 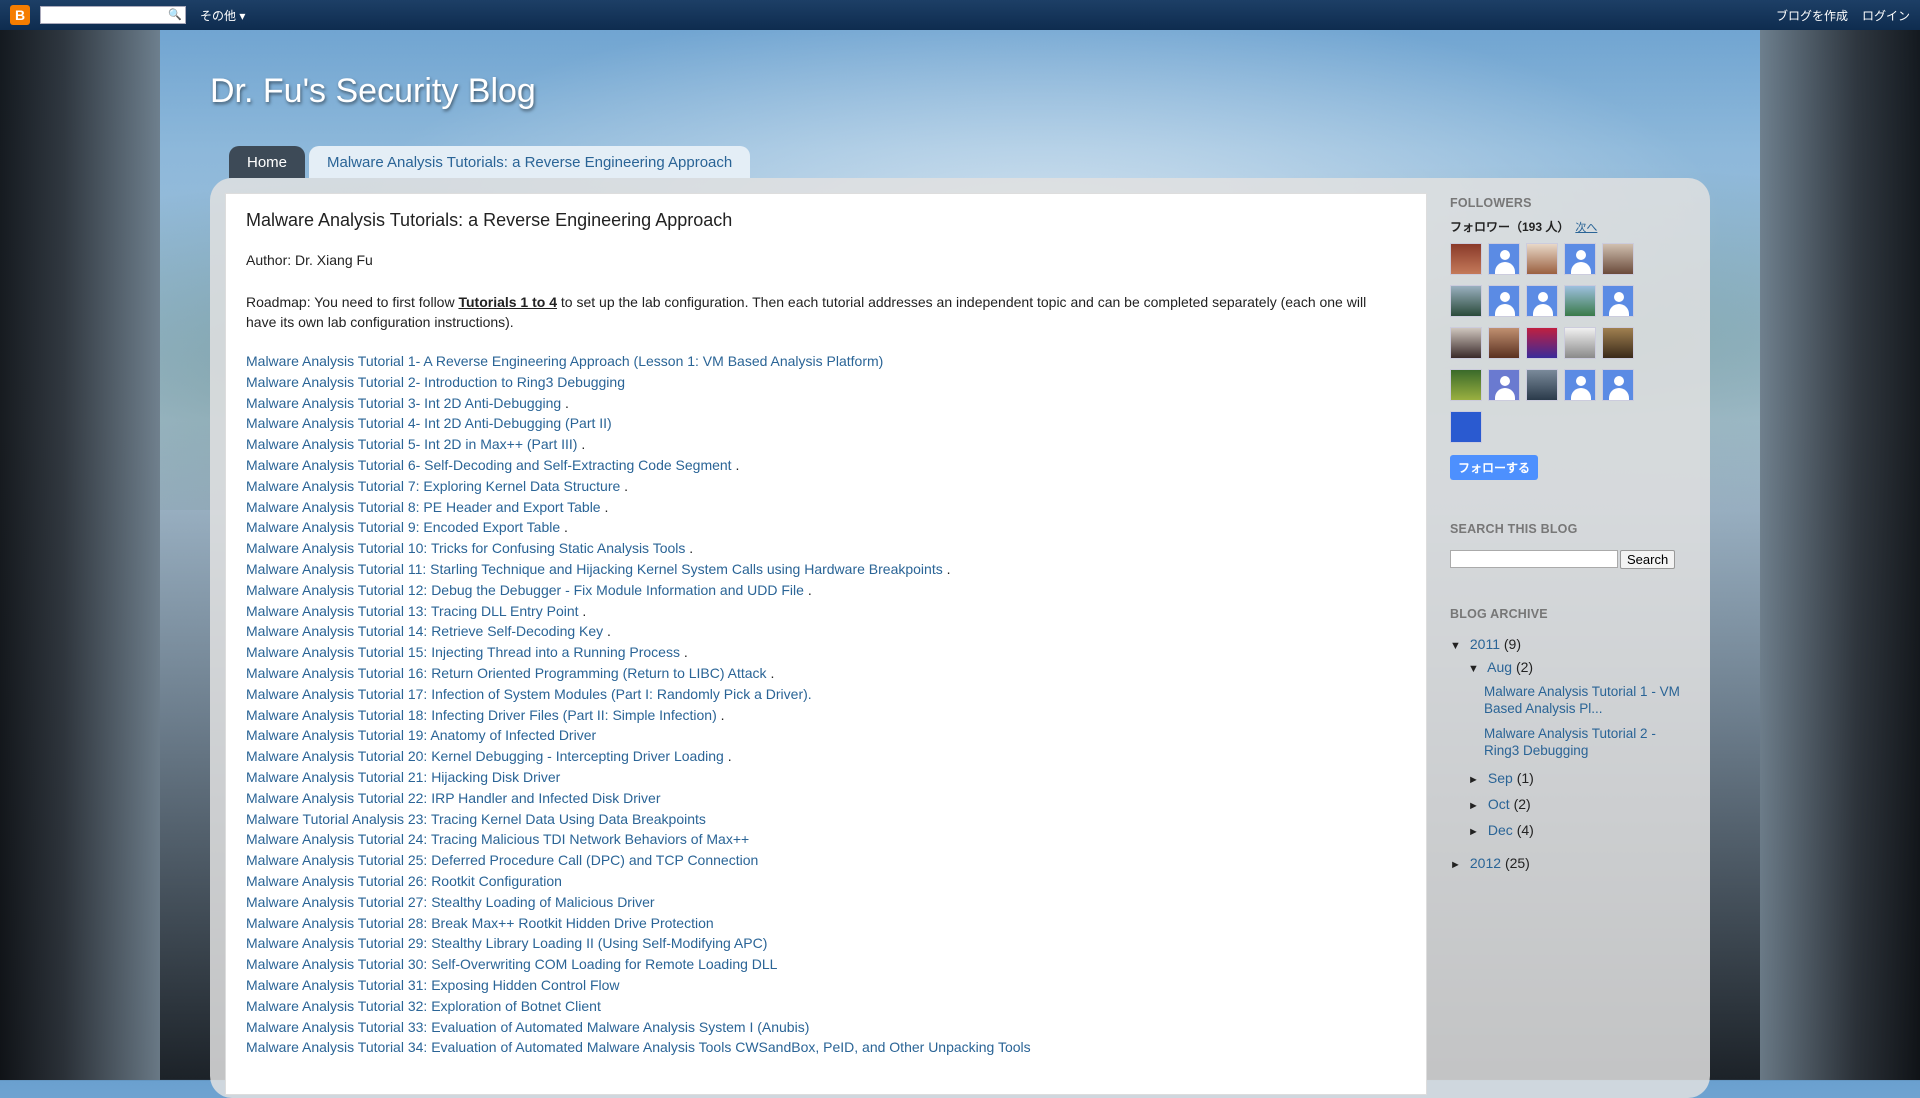 What do you see at coordinates (1812, 15) in the screenshot?
I see `create-blog-link: ブログを作成` at bounding box center [1812, 15].